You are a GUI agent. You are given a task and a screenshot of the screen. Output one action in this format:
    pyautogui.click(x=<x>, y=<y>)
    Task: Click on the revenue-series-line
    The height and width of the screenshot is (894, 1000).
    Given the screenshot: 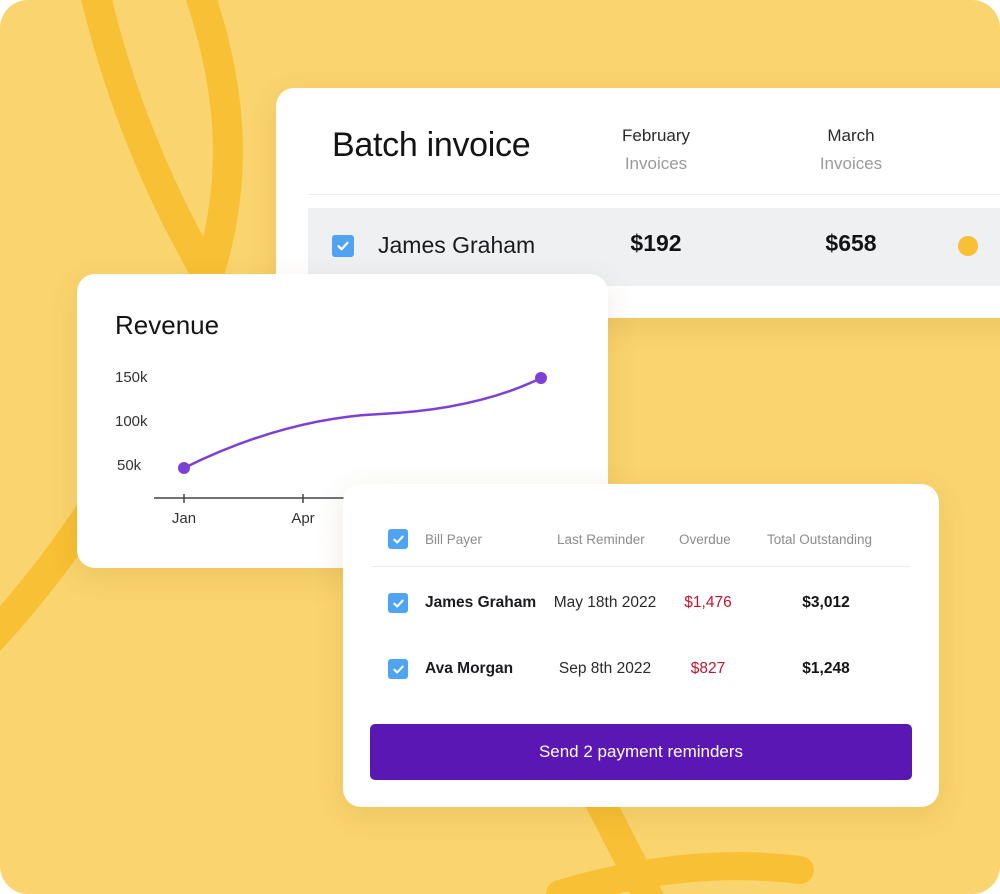 What is the action you would take?
    pyautogui.click(x=362, y=423)
    